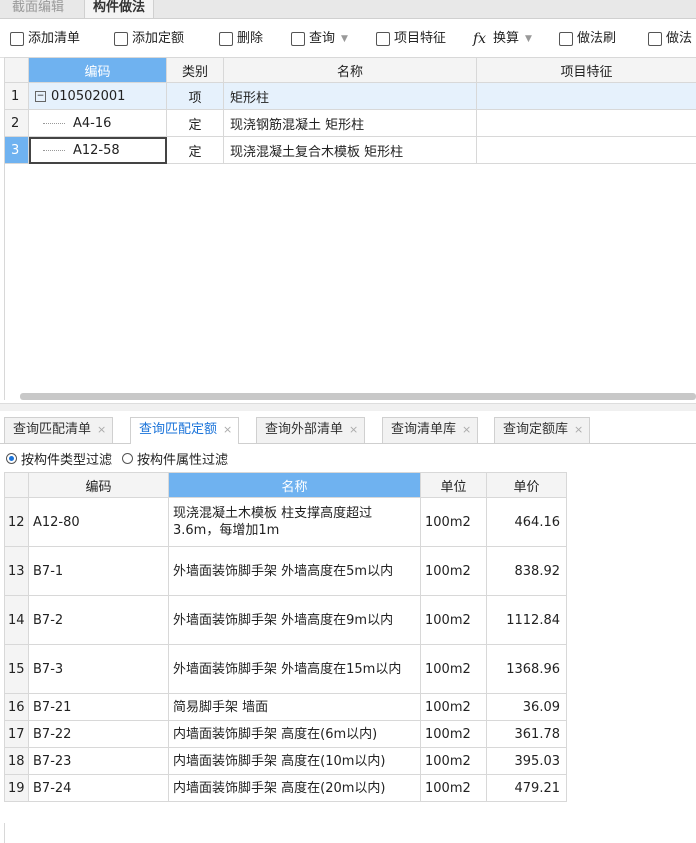  Describe the element at coordinates (294, 522) in the screenshot. I see `name-cell: 现浇混凝土木模板 柱支撑高度超过3.6m，每增加1m` at that location.